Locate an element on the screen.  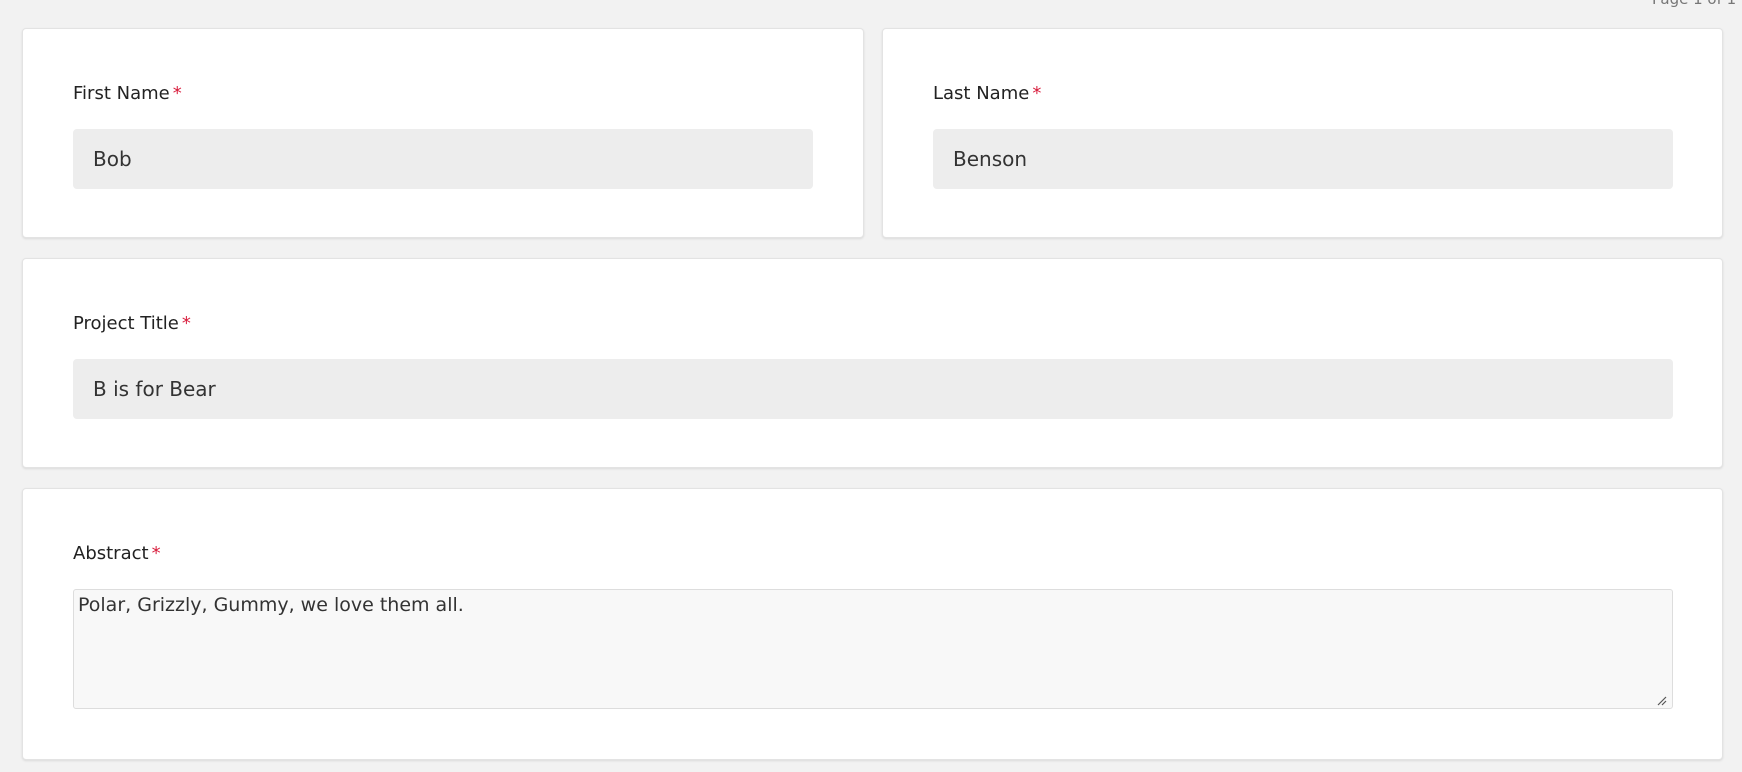
project-title-label: Project Title * is located at coordinates (132, 323).